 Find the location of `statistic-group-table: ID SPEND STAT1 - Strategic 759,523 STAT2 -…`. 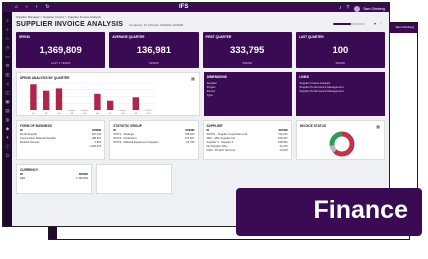

statistic-group-table: ID SPEND STAT1 - Strategic 759,523 STAT2 -… is located at coordinates (153, 137).